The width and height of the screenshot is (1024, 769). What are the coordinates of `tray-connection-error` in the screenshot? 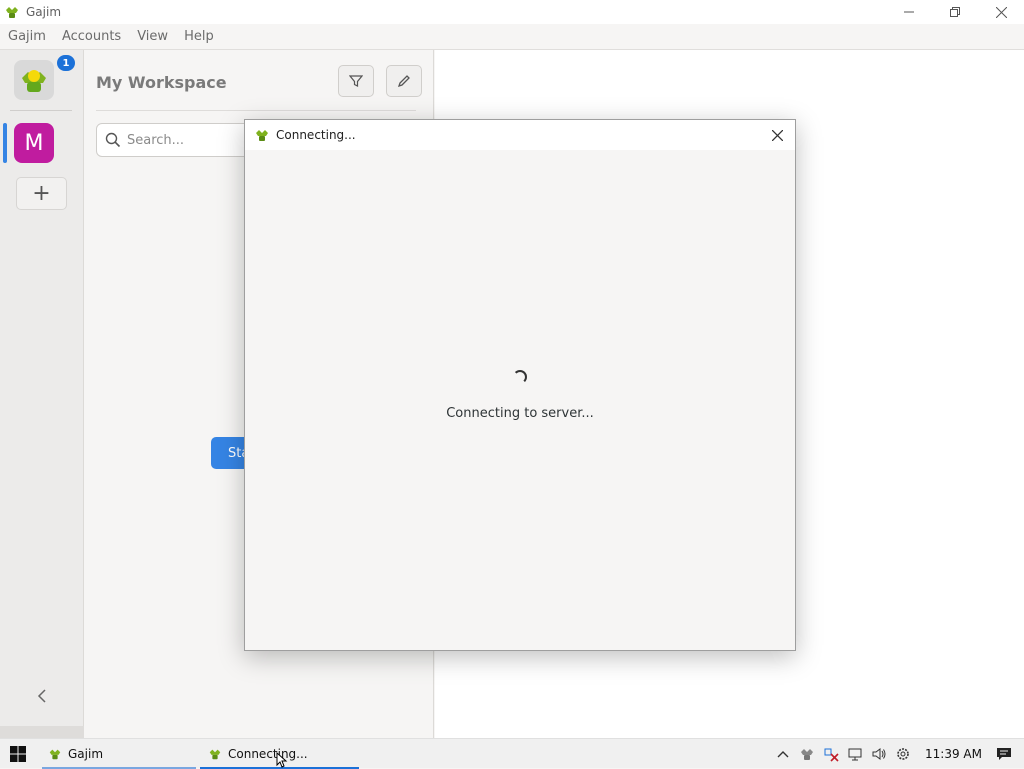 It's located at (831, 754).